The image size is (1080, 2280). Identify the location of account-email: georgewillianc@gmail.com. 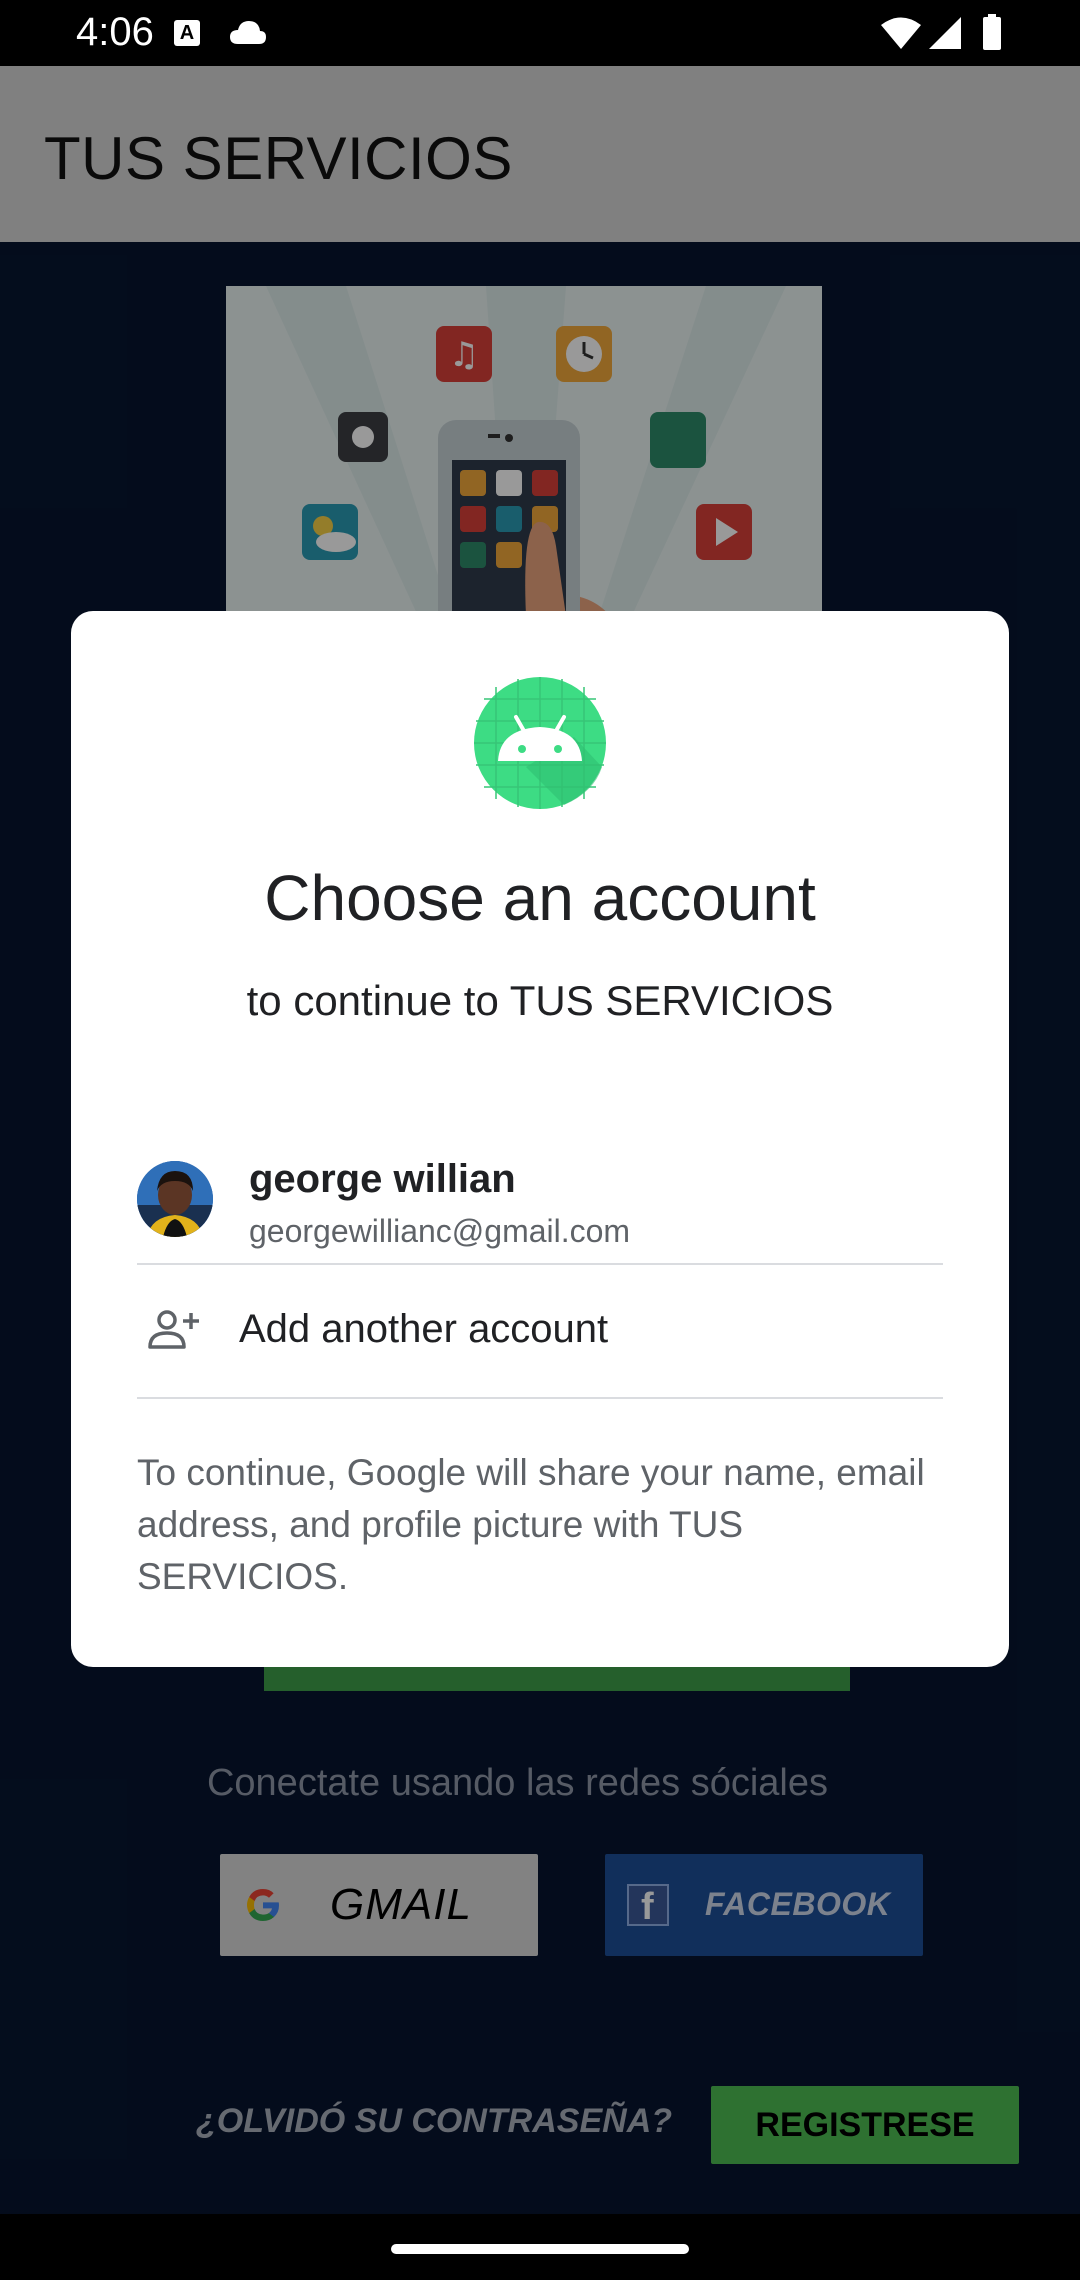
(440, 1231).